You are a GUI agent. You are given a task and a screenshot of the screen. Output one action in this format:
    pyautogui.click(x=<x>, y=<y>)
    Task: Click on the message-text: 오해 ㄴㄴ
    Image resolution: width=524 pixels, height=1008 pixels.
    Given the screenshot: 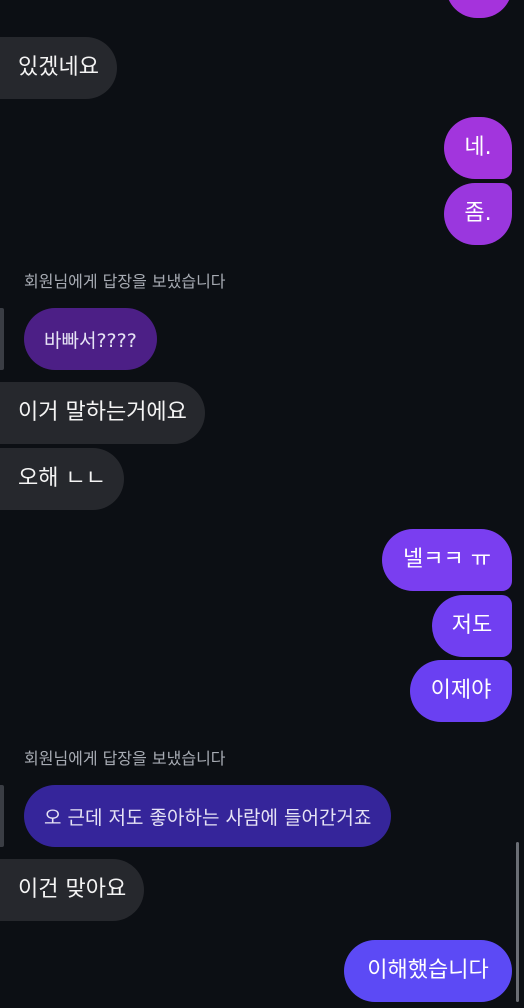 What is the action you would take?
    pyautogui.click(x=62, y=478)
    